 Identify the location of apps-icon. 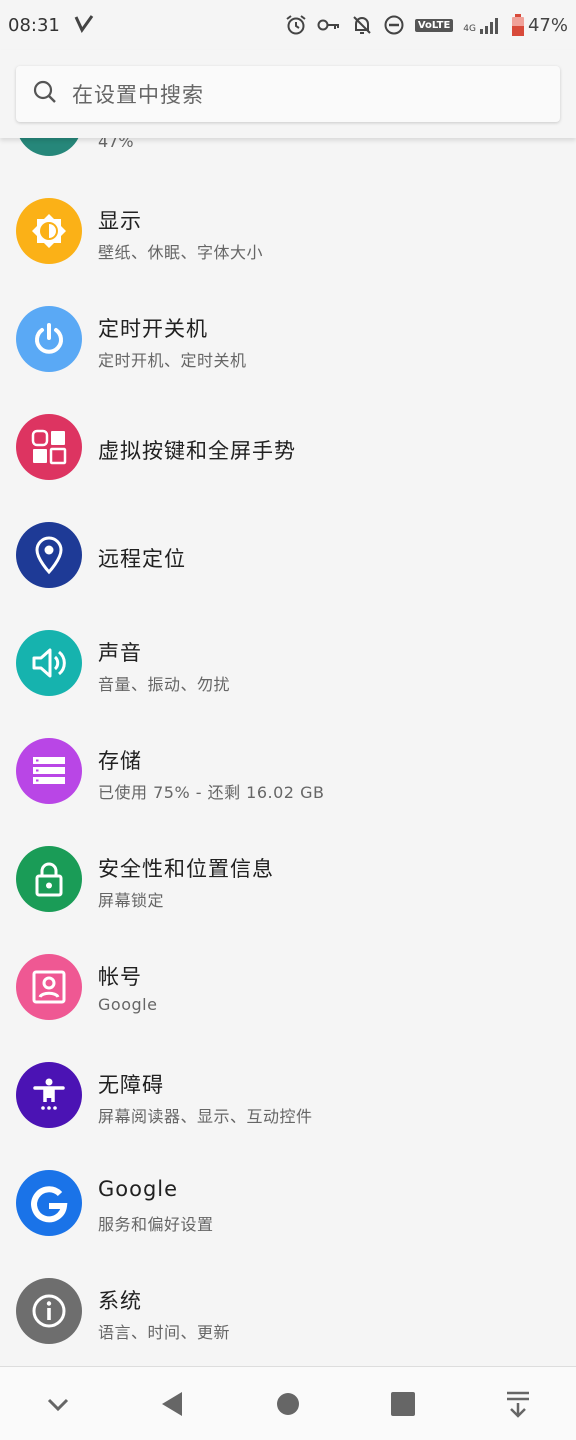
(49, 447).